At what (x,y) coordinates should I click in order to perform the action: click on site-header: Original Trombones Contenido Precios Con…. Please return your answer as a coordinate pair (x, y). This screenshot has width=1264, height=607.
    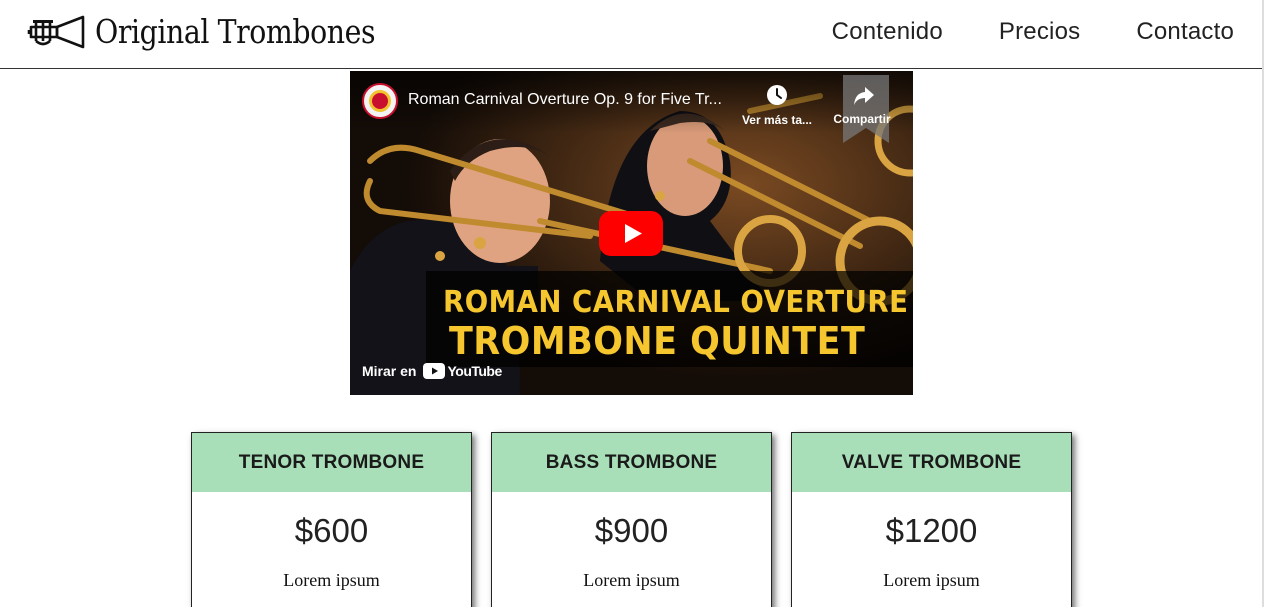
    Looking at the image, I should click on (632, 34).